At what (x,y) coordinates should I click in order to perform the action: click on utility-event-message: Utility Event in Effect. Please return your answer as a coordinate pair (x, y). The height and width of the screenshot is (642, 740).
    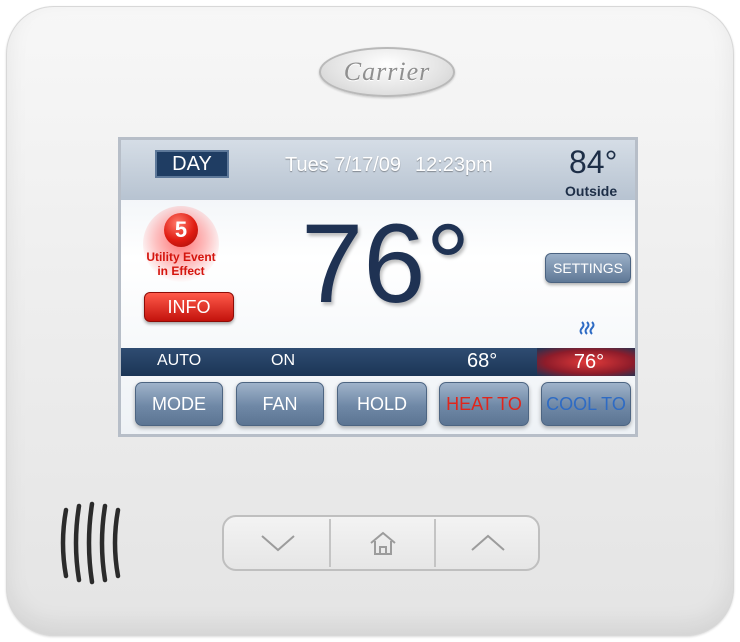
    Looking at the image, I should click on (181, 264).